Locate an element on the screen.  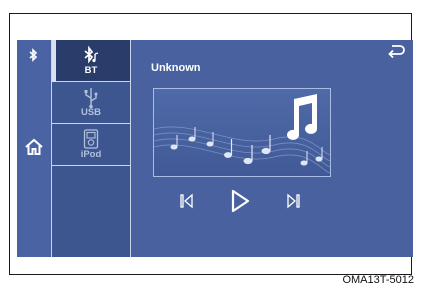
source-item-ipod: iPod is located at coordinates (91, 145).